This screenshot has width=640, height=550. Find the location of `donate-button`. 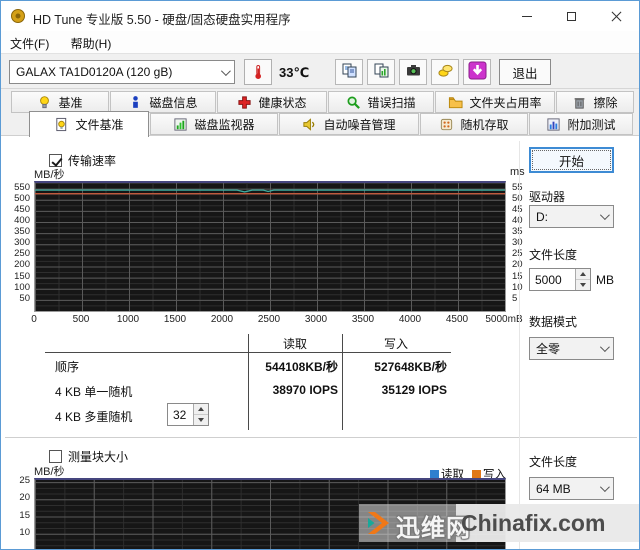

donate-button is located at coordinates (445, 72).